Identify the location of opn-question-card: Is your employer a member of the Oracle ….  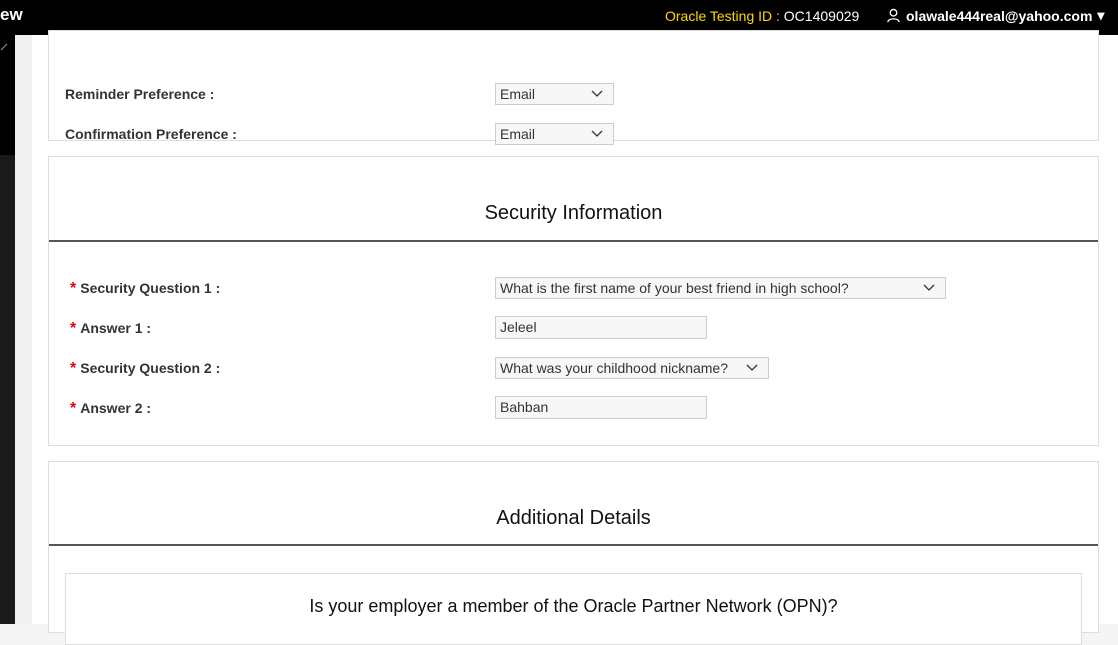
(573, 609).